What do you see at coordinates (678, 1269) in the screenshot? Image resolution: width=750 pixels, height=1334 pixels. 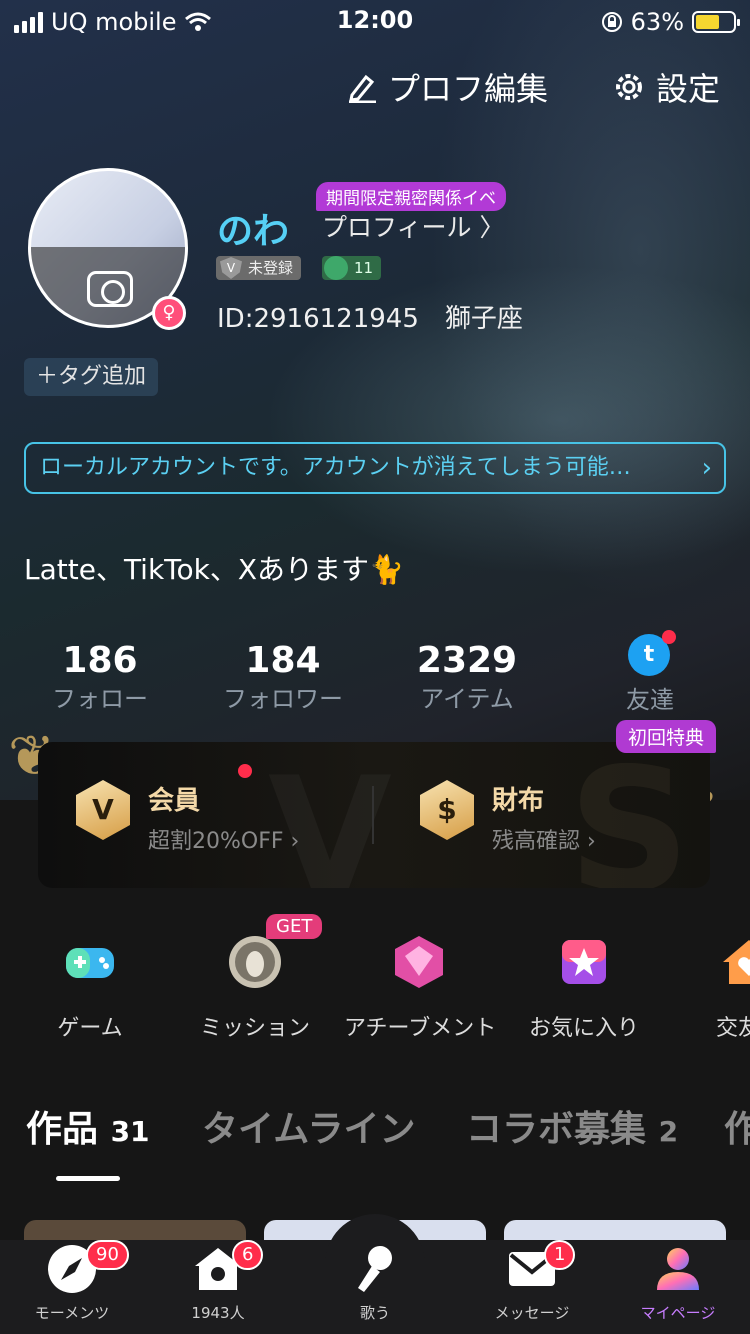 I see `person-icon` at bounding box center [678, 1269].